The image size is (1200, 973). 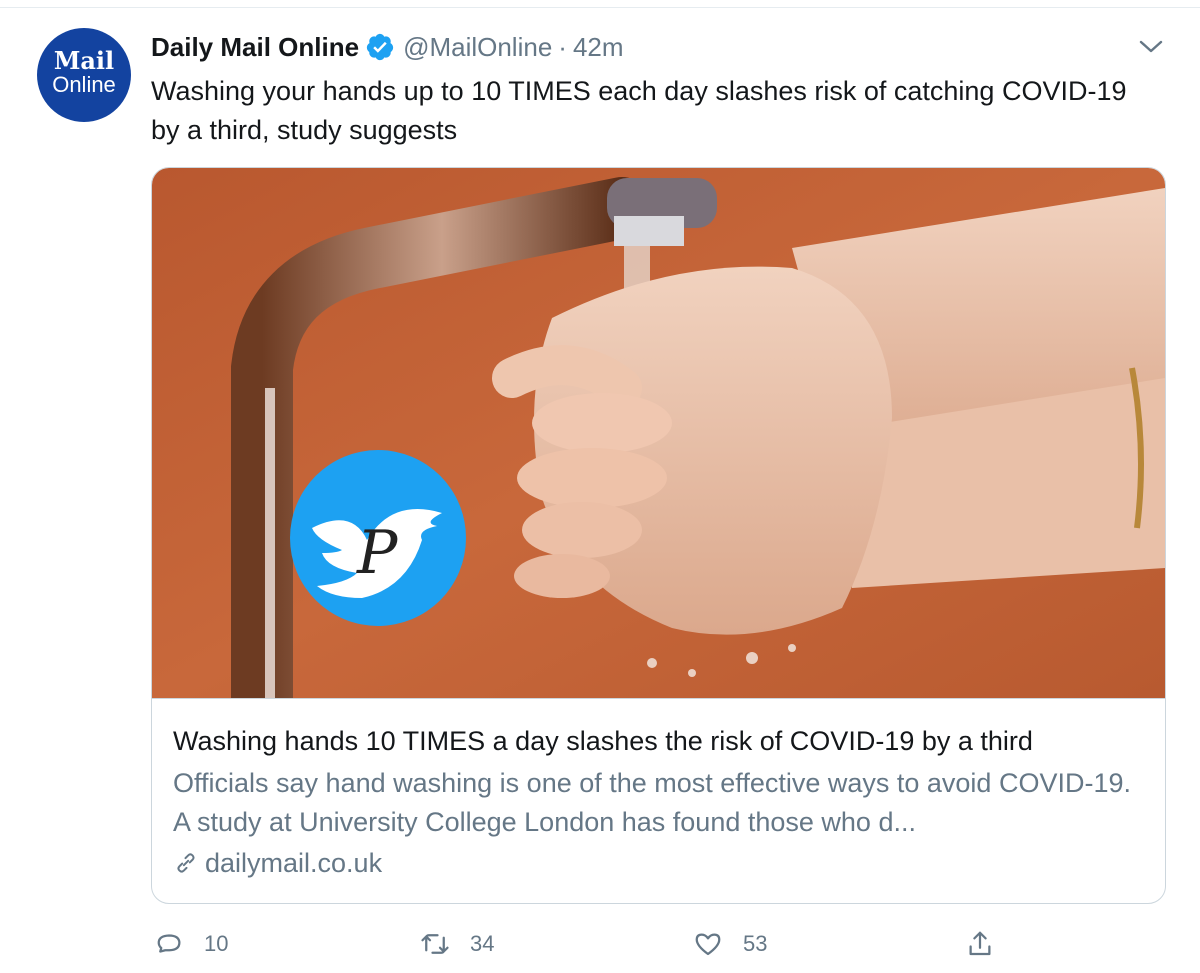 What do you see at coordinates (1151, 47) in the screenshot?
I see `chevron-down-icon` at bounding box center [1151, 47].